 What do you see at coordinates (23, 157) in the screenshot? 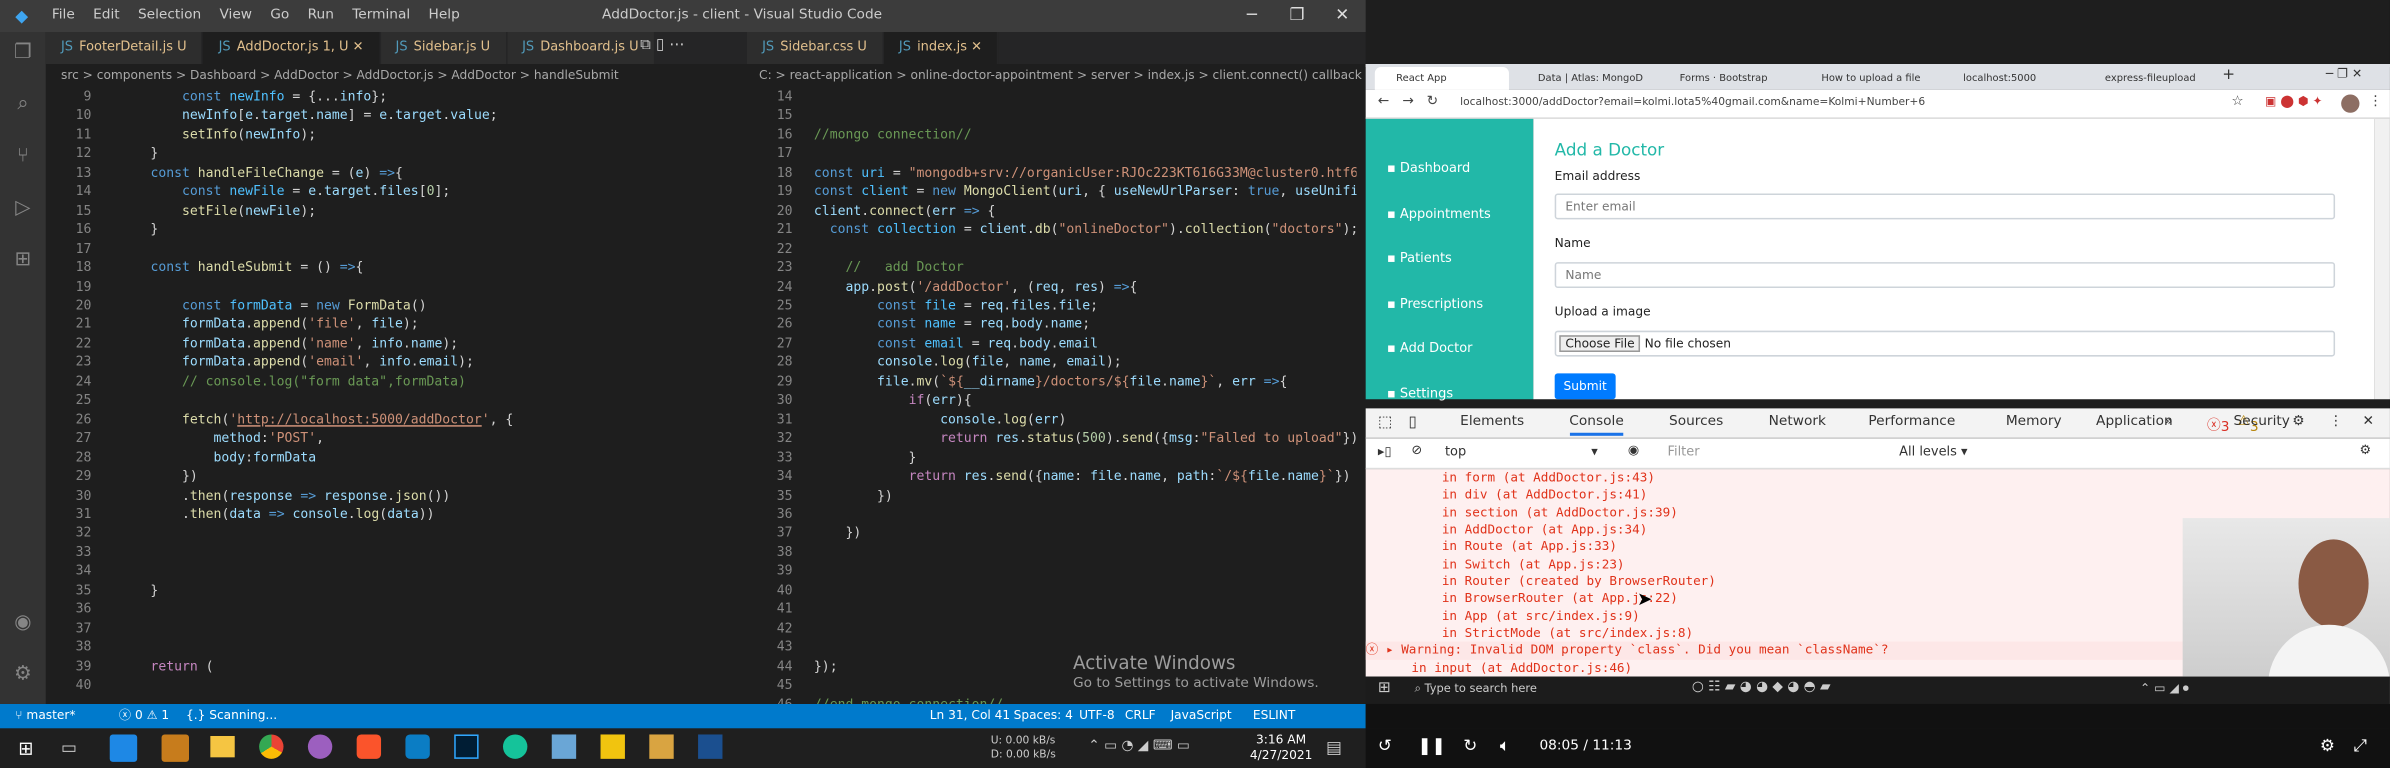
I see `source-control-icon: ⑂` at bounding box center [23, 157].